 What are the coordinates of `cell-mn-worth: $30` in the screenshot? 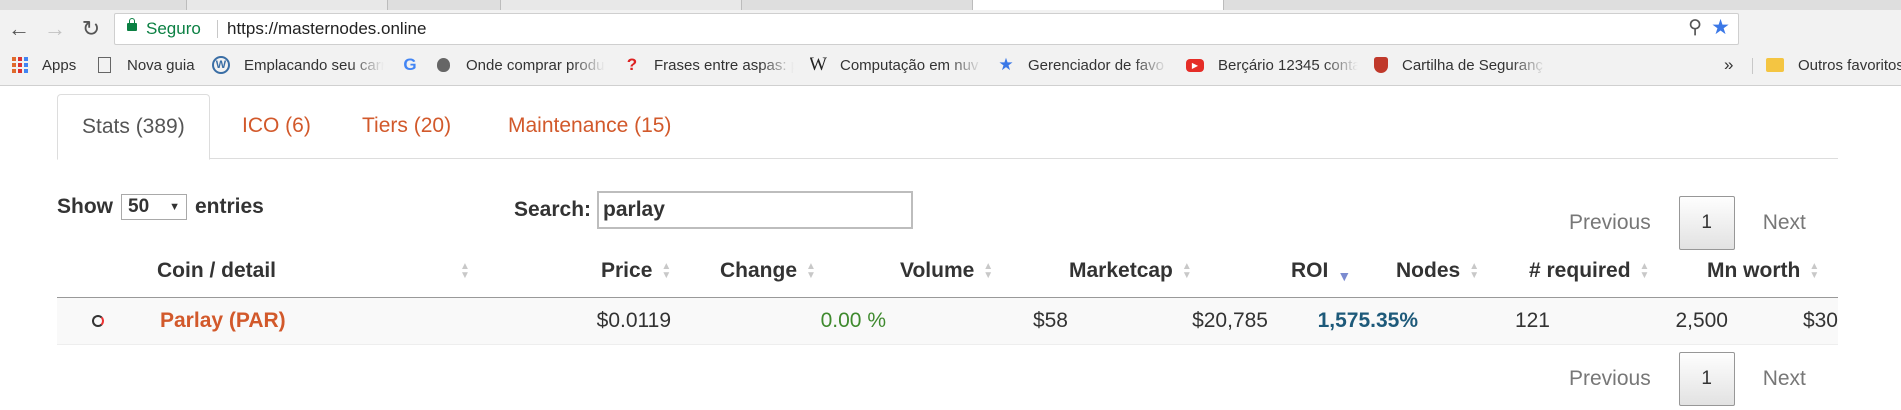 It's located at (1820, 320).